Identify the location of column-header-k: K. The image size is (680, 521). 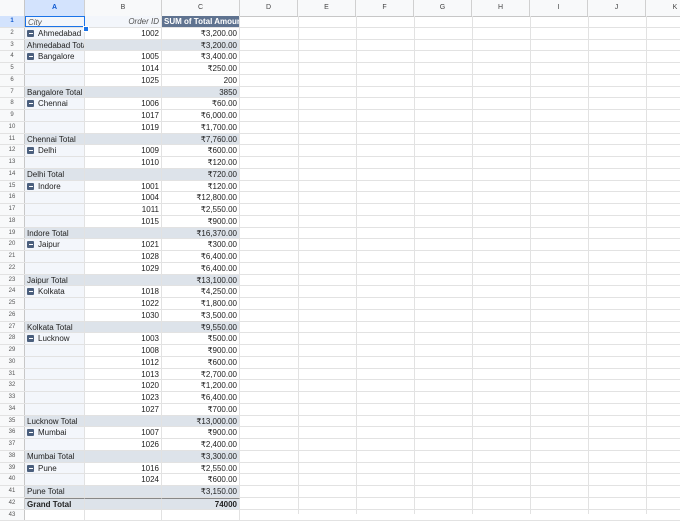
(663, 8).